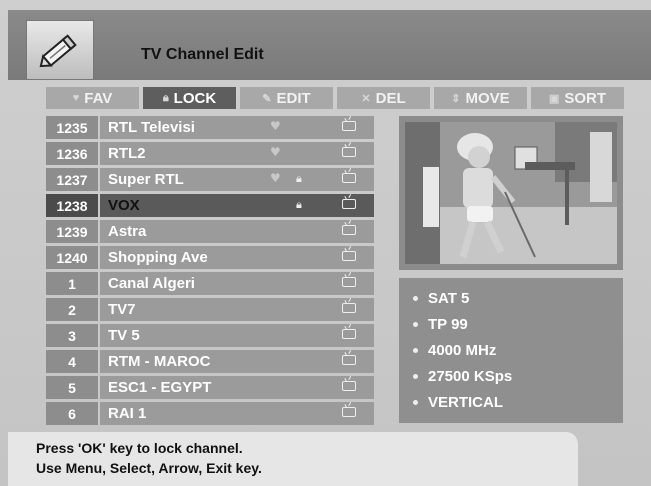 This screenshot has height=486, width=651. What do you see at coordinates (139, 448) in the screenshot?
I see `help-text-line-1: Press 'OK' key to lock channel.` at bounding box center [139, 448].